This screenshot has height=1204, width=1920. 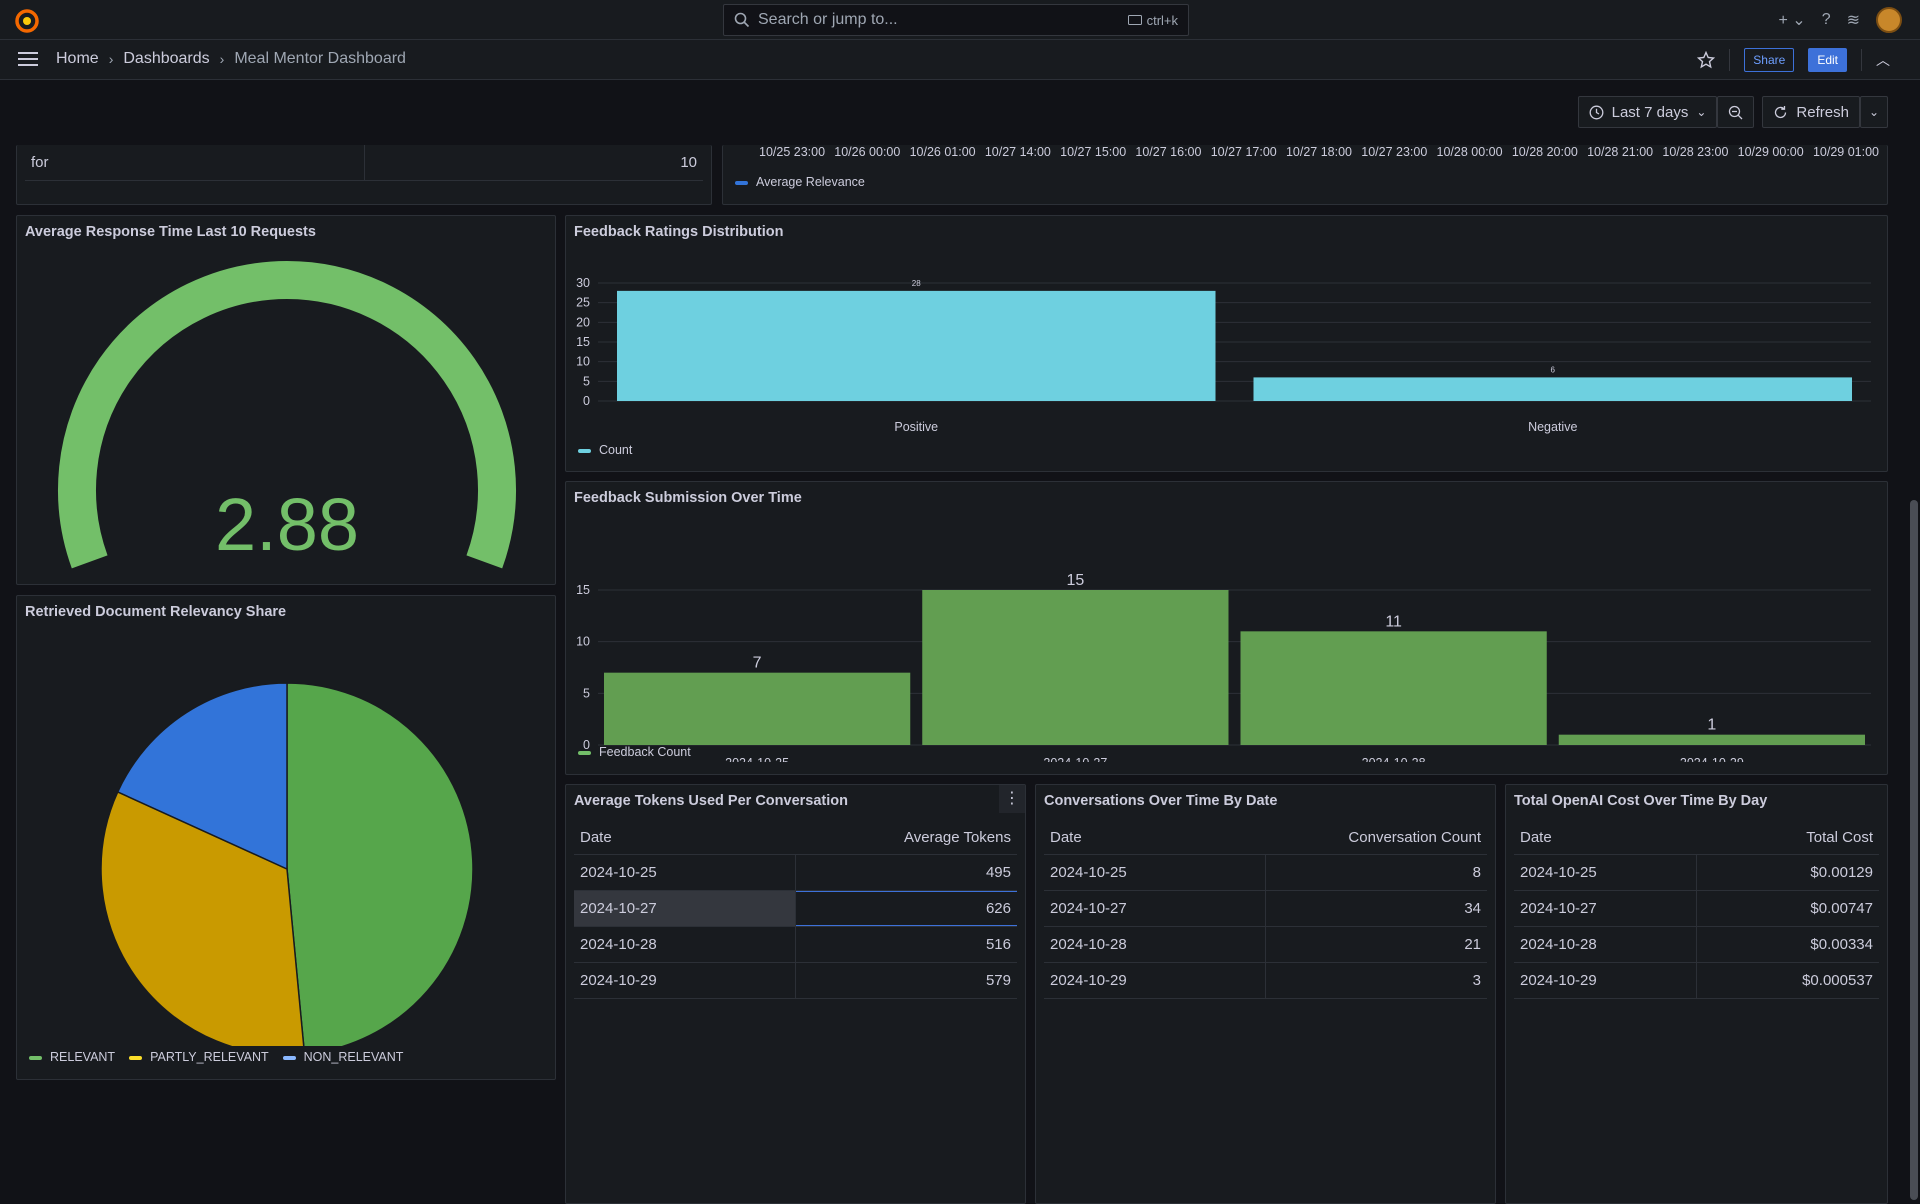 I want to click on refresh-interval-dropdown: ⌄, so click(x=1873, y=112).